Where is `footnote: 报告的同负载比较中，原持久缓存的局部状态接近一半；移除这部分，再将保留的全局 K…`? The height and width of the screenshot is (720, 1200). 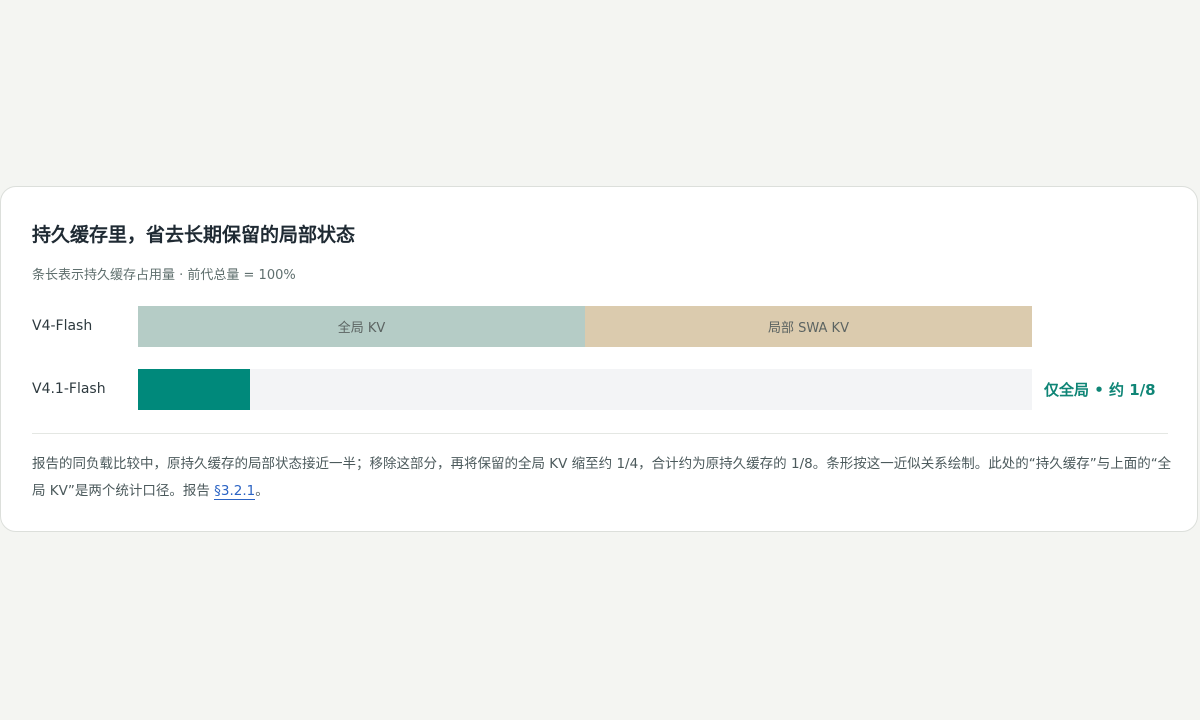 footnote: 报告的同负载比较中，原持久缓存的局部状态接近一半；移除这部分，再将保留的全局 K… is located at coordinates (602, 478).